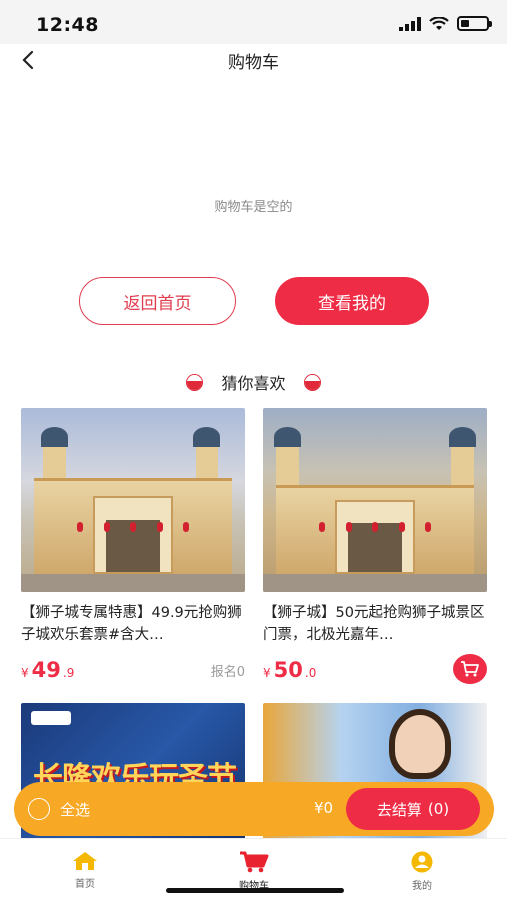 This screenshot has width=507, height=900. I want to click on nav-bar: 购物车, so click(253, 60).